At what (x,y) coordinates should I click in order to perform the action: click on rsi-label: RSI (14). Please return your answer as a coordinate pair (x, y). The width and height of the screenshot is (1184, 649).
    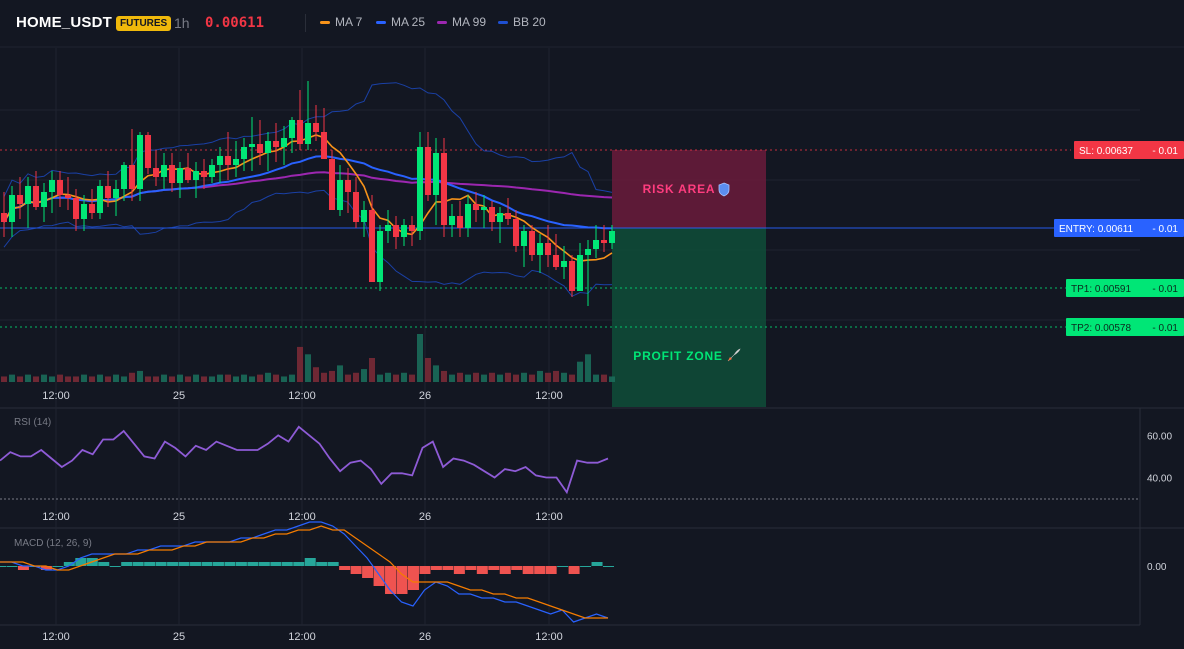
    Looking at the image, I should click on (32, 422).